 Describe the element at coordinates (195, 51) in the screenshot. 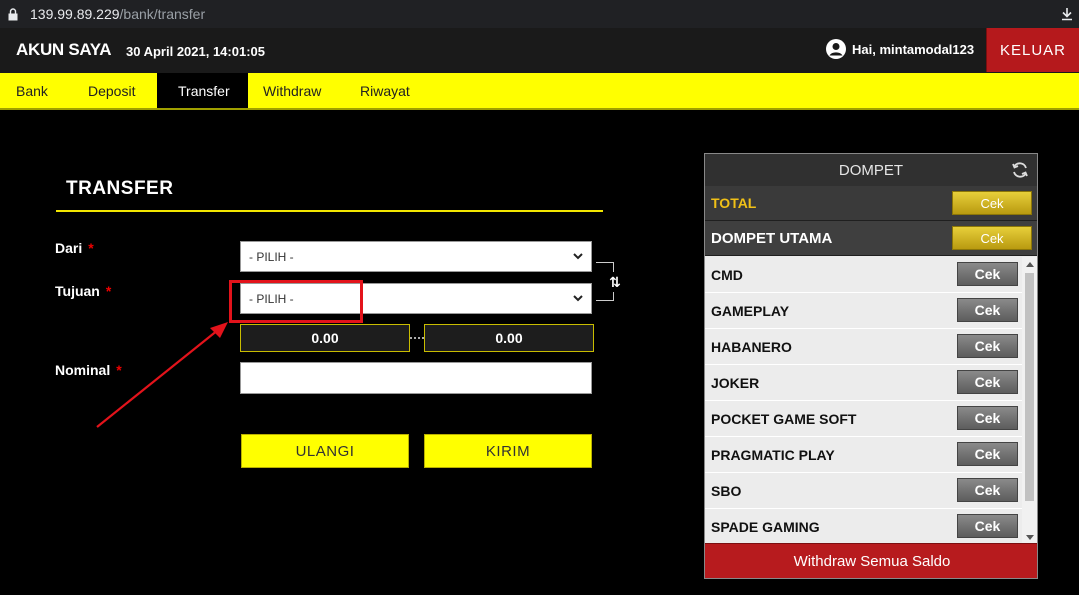

I see `current-datetime: 30 April 2021, 14:01:05` at that location.